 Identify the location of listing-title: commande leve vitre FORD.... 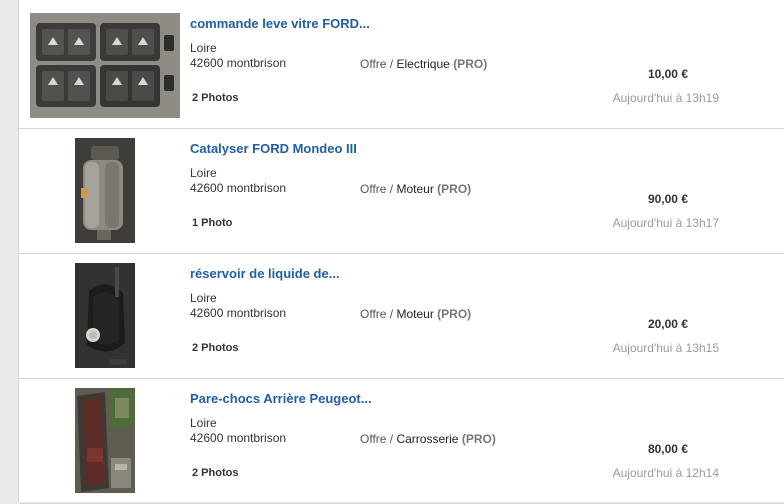
(280, 23).